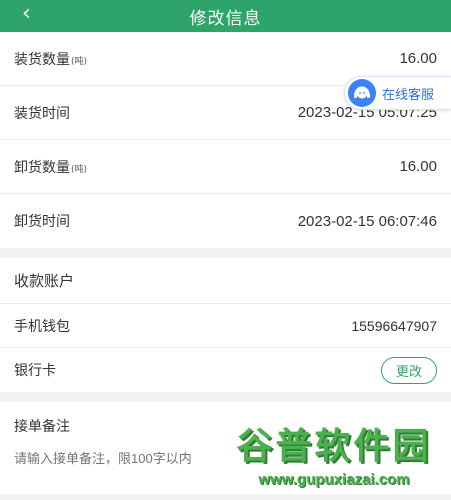  Describe the element at coordinates (42, 222) in the screenshot. I see `unloading-time-label: 卸货时间` at that location.